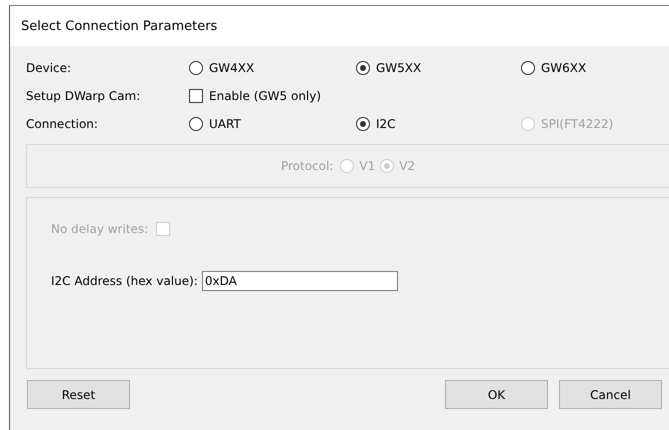 This screenshot has height=430, width=669. What do you see at coordinates (78, 394) in the screenshot?
I see `reset-button: Reset` at bounding box center [78, 394].